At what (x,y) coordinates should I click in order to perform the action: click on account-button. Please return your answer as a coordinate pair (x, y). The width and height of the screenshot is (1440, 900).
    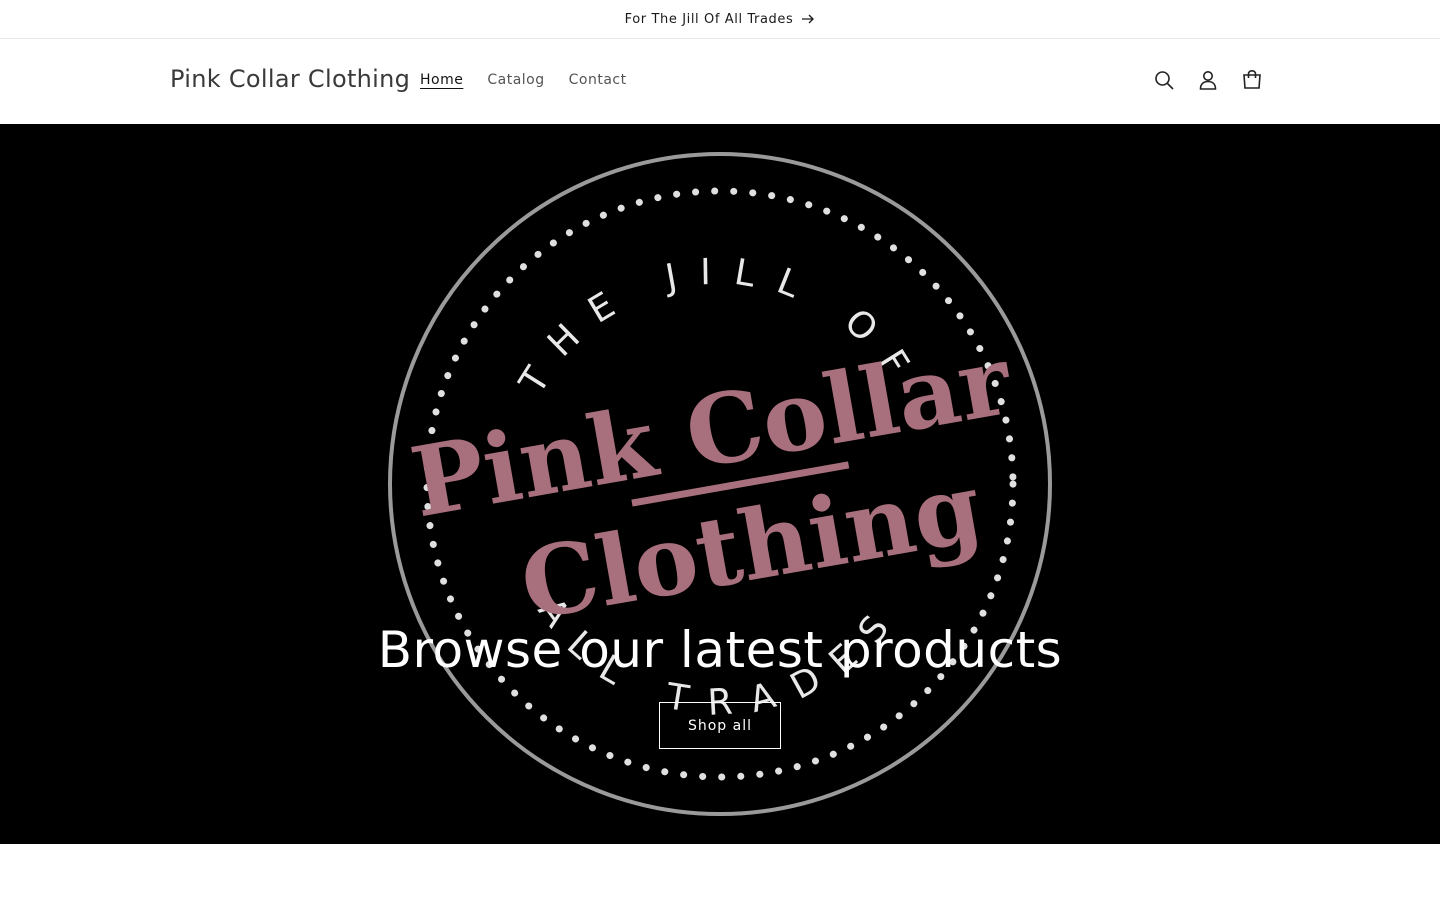
    Looking at the image, I should click on (1208, 80).